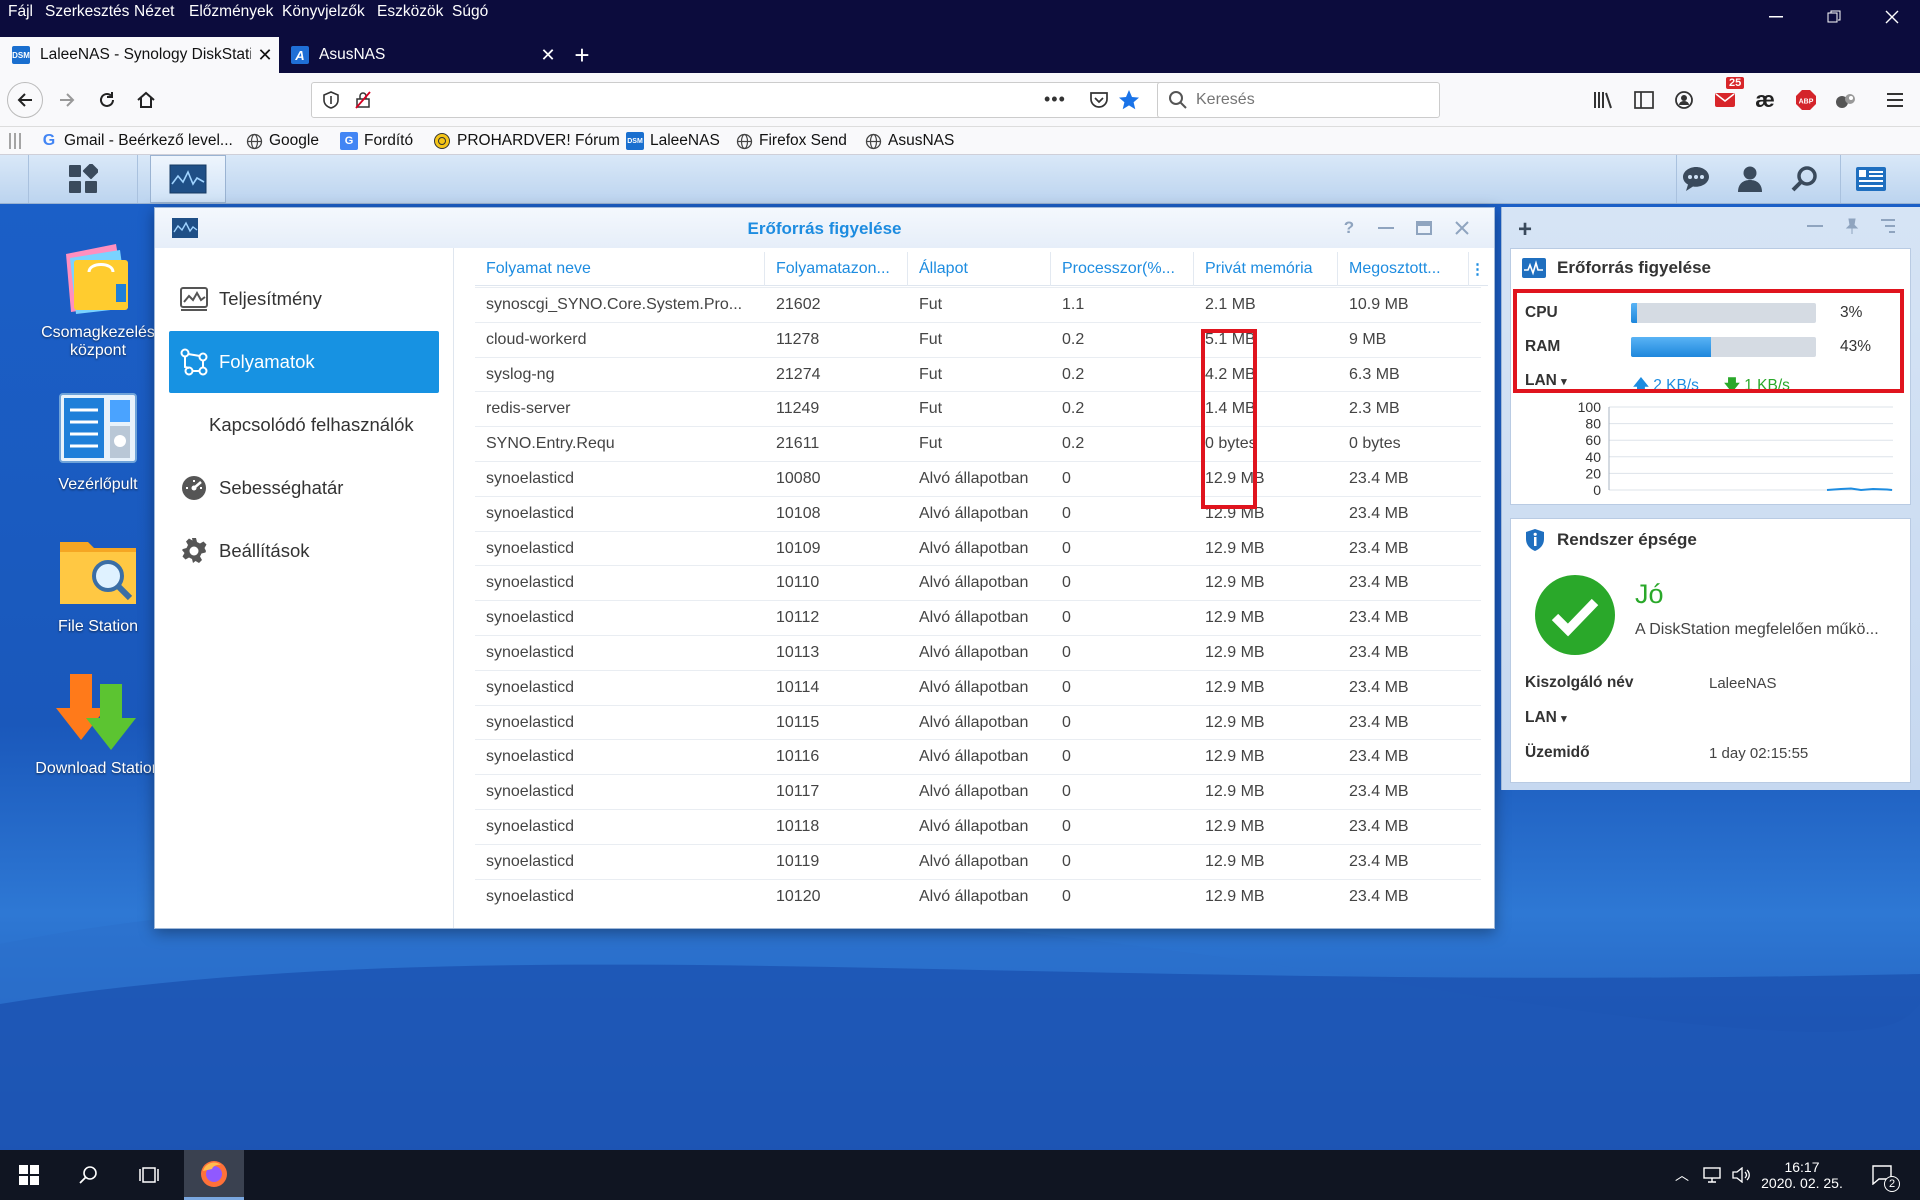 Image resolution: width=1920 pixels, height=1200 pixels. I want to click on bookmark-prohardver: PROHARDVER! Fórum, so click(526, 141).